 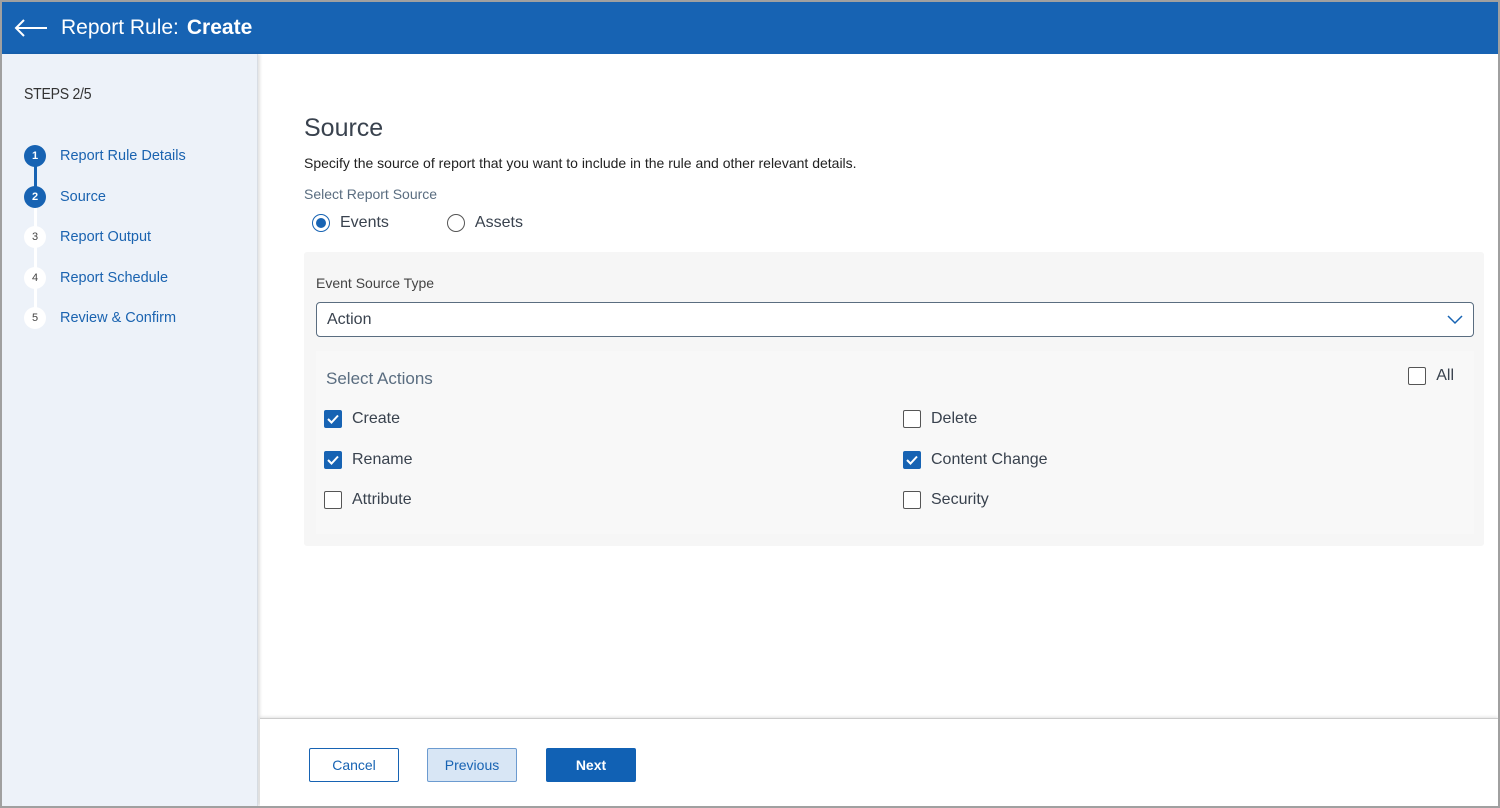 I want to click on step-label: Report Schedule, so click(x=114, y=277).